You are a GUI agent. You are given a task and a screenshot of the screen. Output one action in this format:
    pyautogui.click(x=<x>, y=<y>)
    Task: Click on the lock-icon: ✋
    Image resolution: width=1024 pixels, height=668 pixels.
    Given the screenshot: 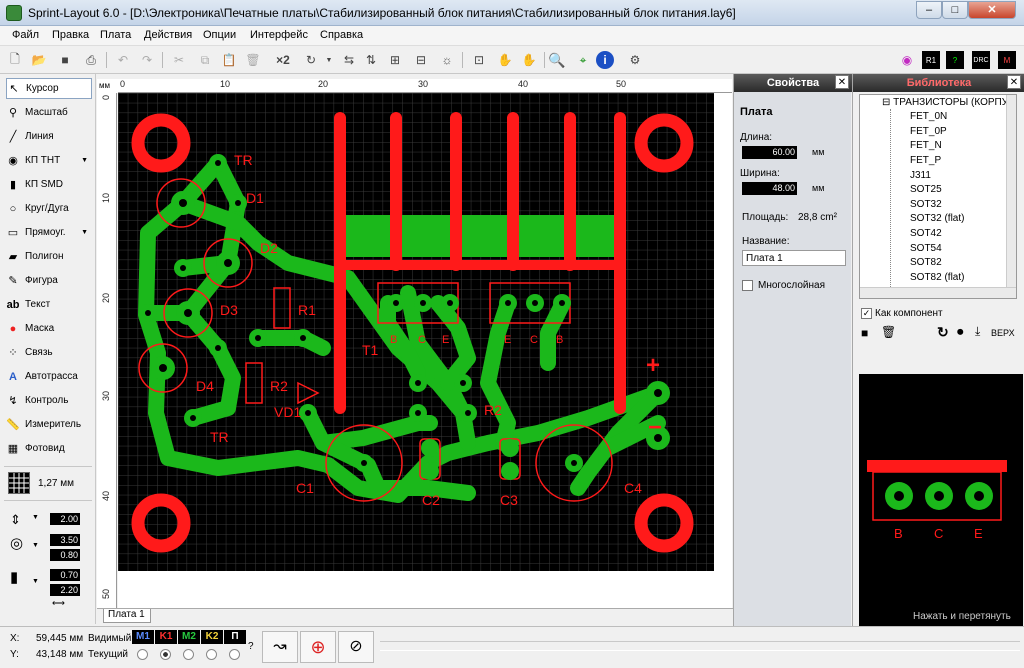 What is the action you would take?
    pyautogui.click(x=505, y=60)
    